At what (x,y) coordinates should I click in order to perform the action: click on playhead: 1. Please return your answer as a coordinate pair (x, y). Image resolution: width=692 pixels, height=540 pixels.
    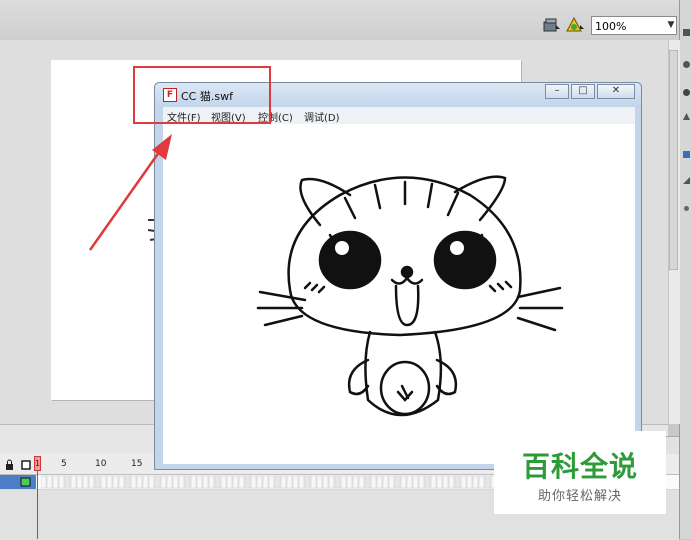
    Looking at the image, I should click on (37, 463).